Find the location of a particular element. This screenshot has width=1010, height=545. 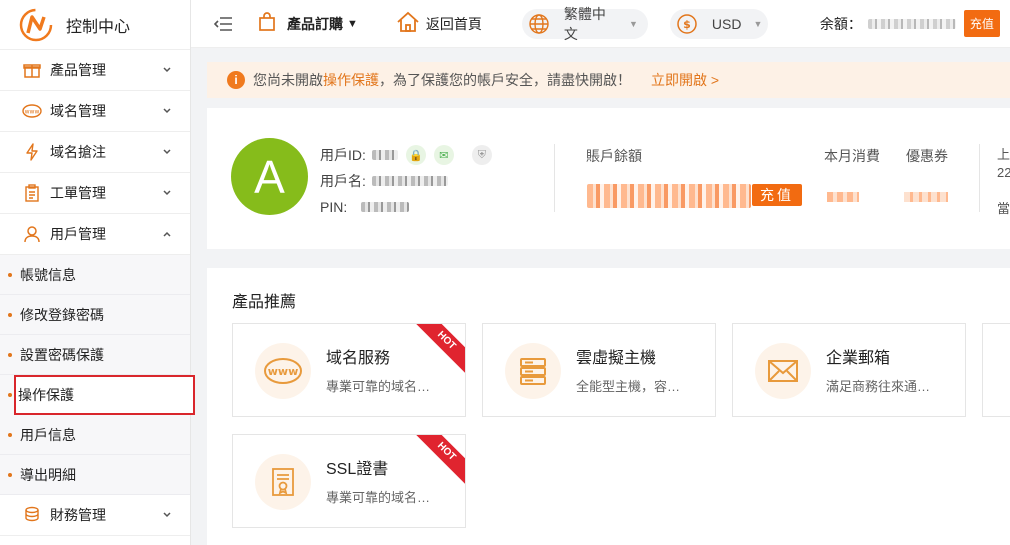

home-link: 返回首頁 is located at coordinates (439, 23).